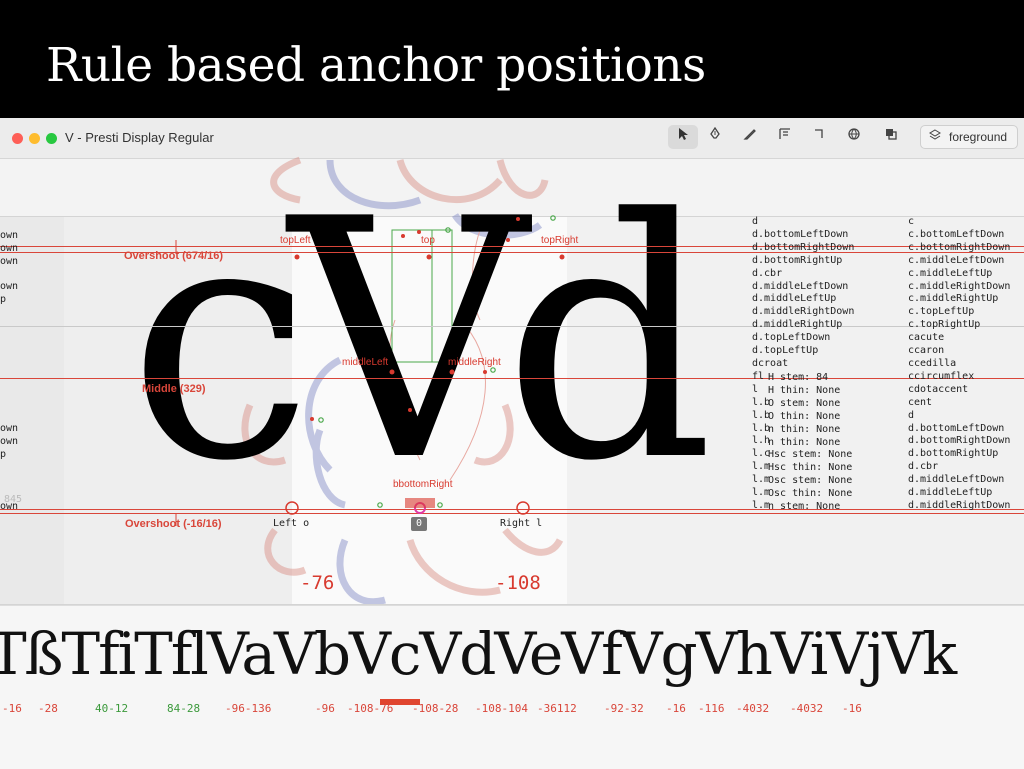 This screenshot has height=769, width=1024. What do you see at coordinates (810, 481) in the screenshot?
I see `stem-info-line: Osc stem: None` at bounding box center [810, 481].